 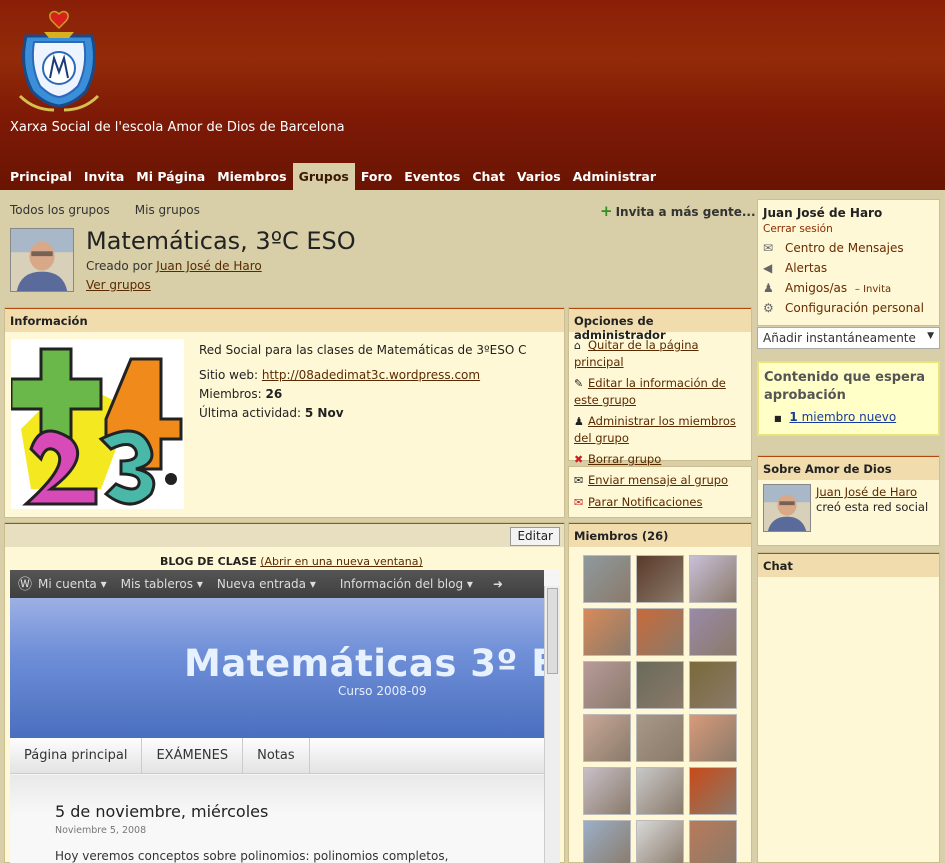 I want to click on website-link: http://08adedimat3c.wordpress.com, so click(x=371, y=375).